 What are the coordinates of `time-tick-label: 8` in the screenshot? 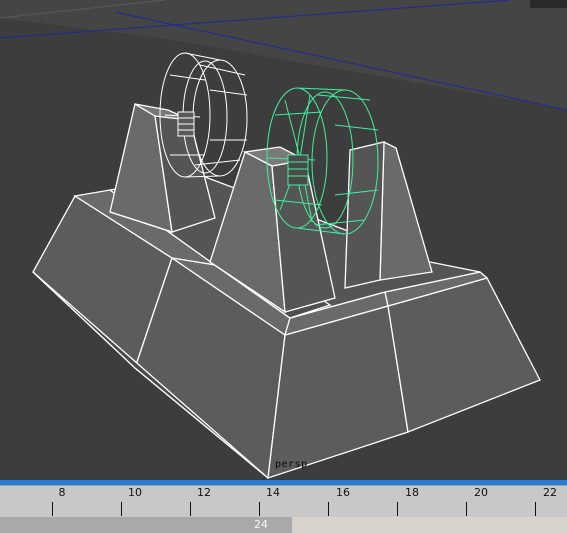 It's located at (62, 492).